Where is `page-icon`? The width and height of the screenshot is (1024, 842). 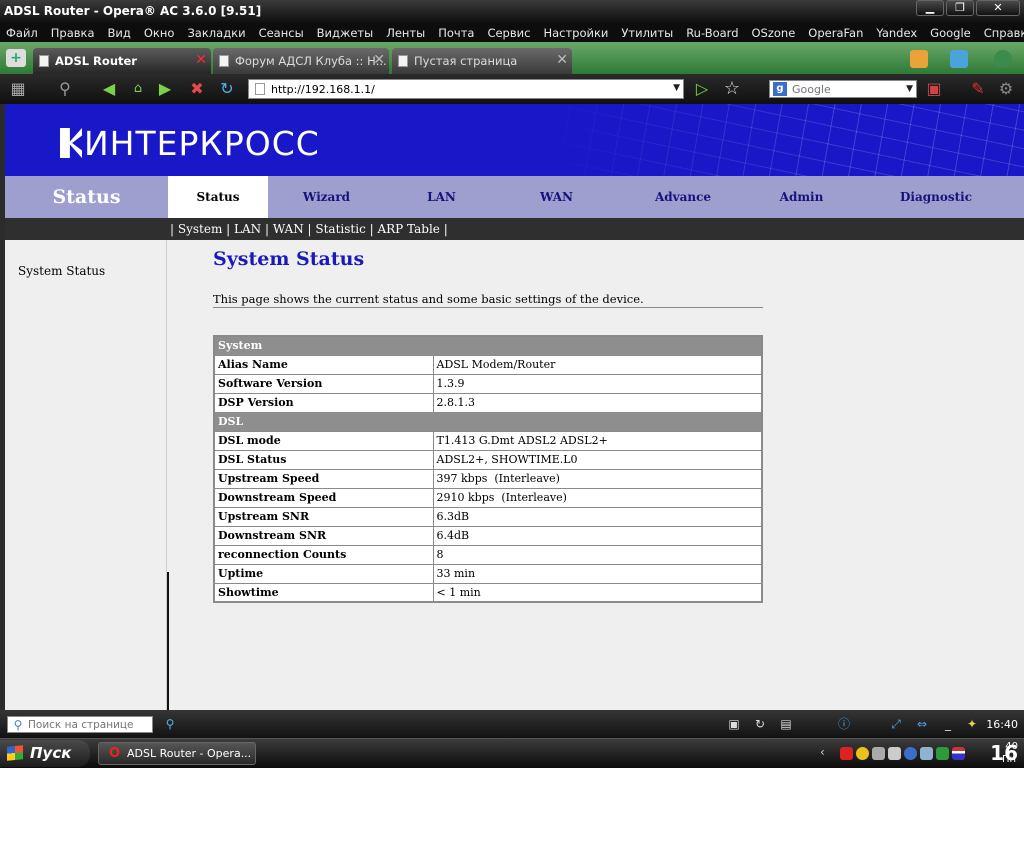
page-icon is located at coordinates (44, 61).